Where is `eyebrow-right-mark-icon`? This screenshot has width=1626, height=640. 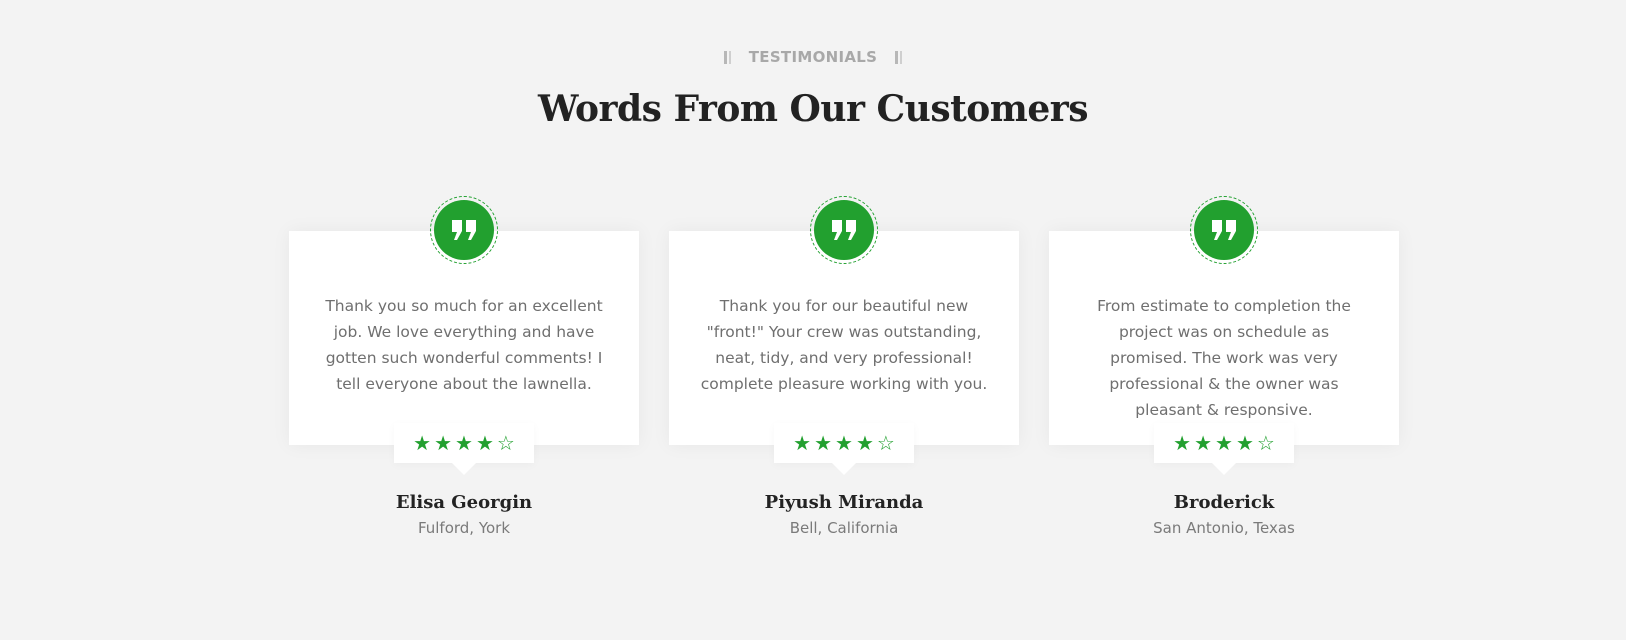
eyebrow-right-mark-icon is located at coordinates (899, 57).